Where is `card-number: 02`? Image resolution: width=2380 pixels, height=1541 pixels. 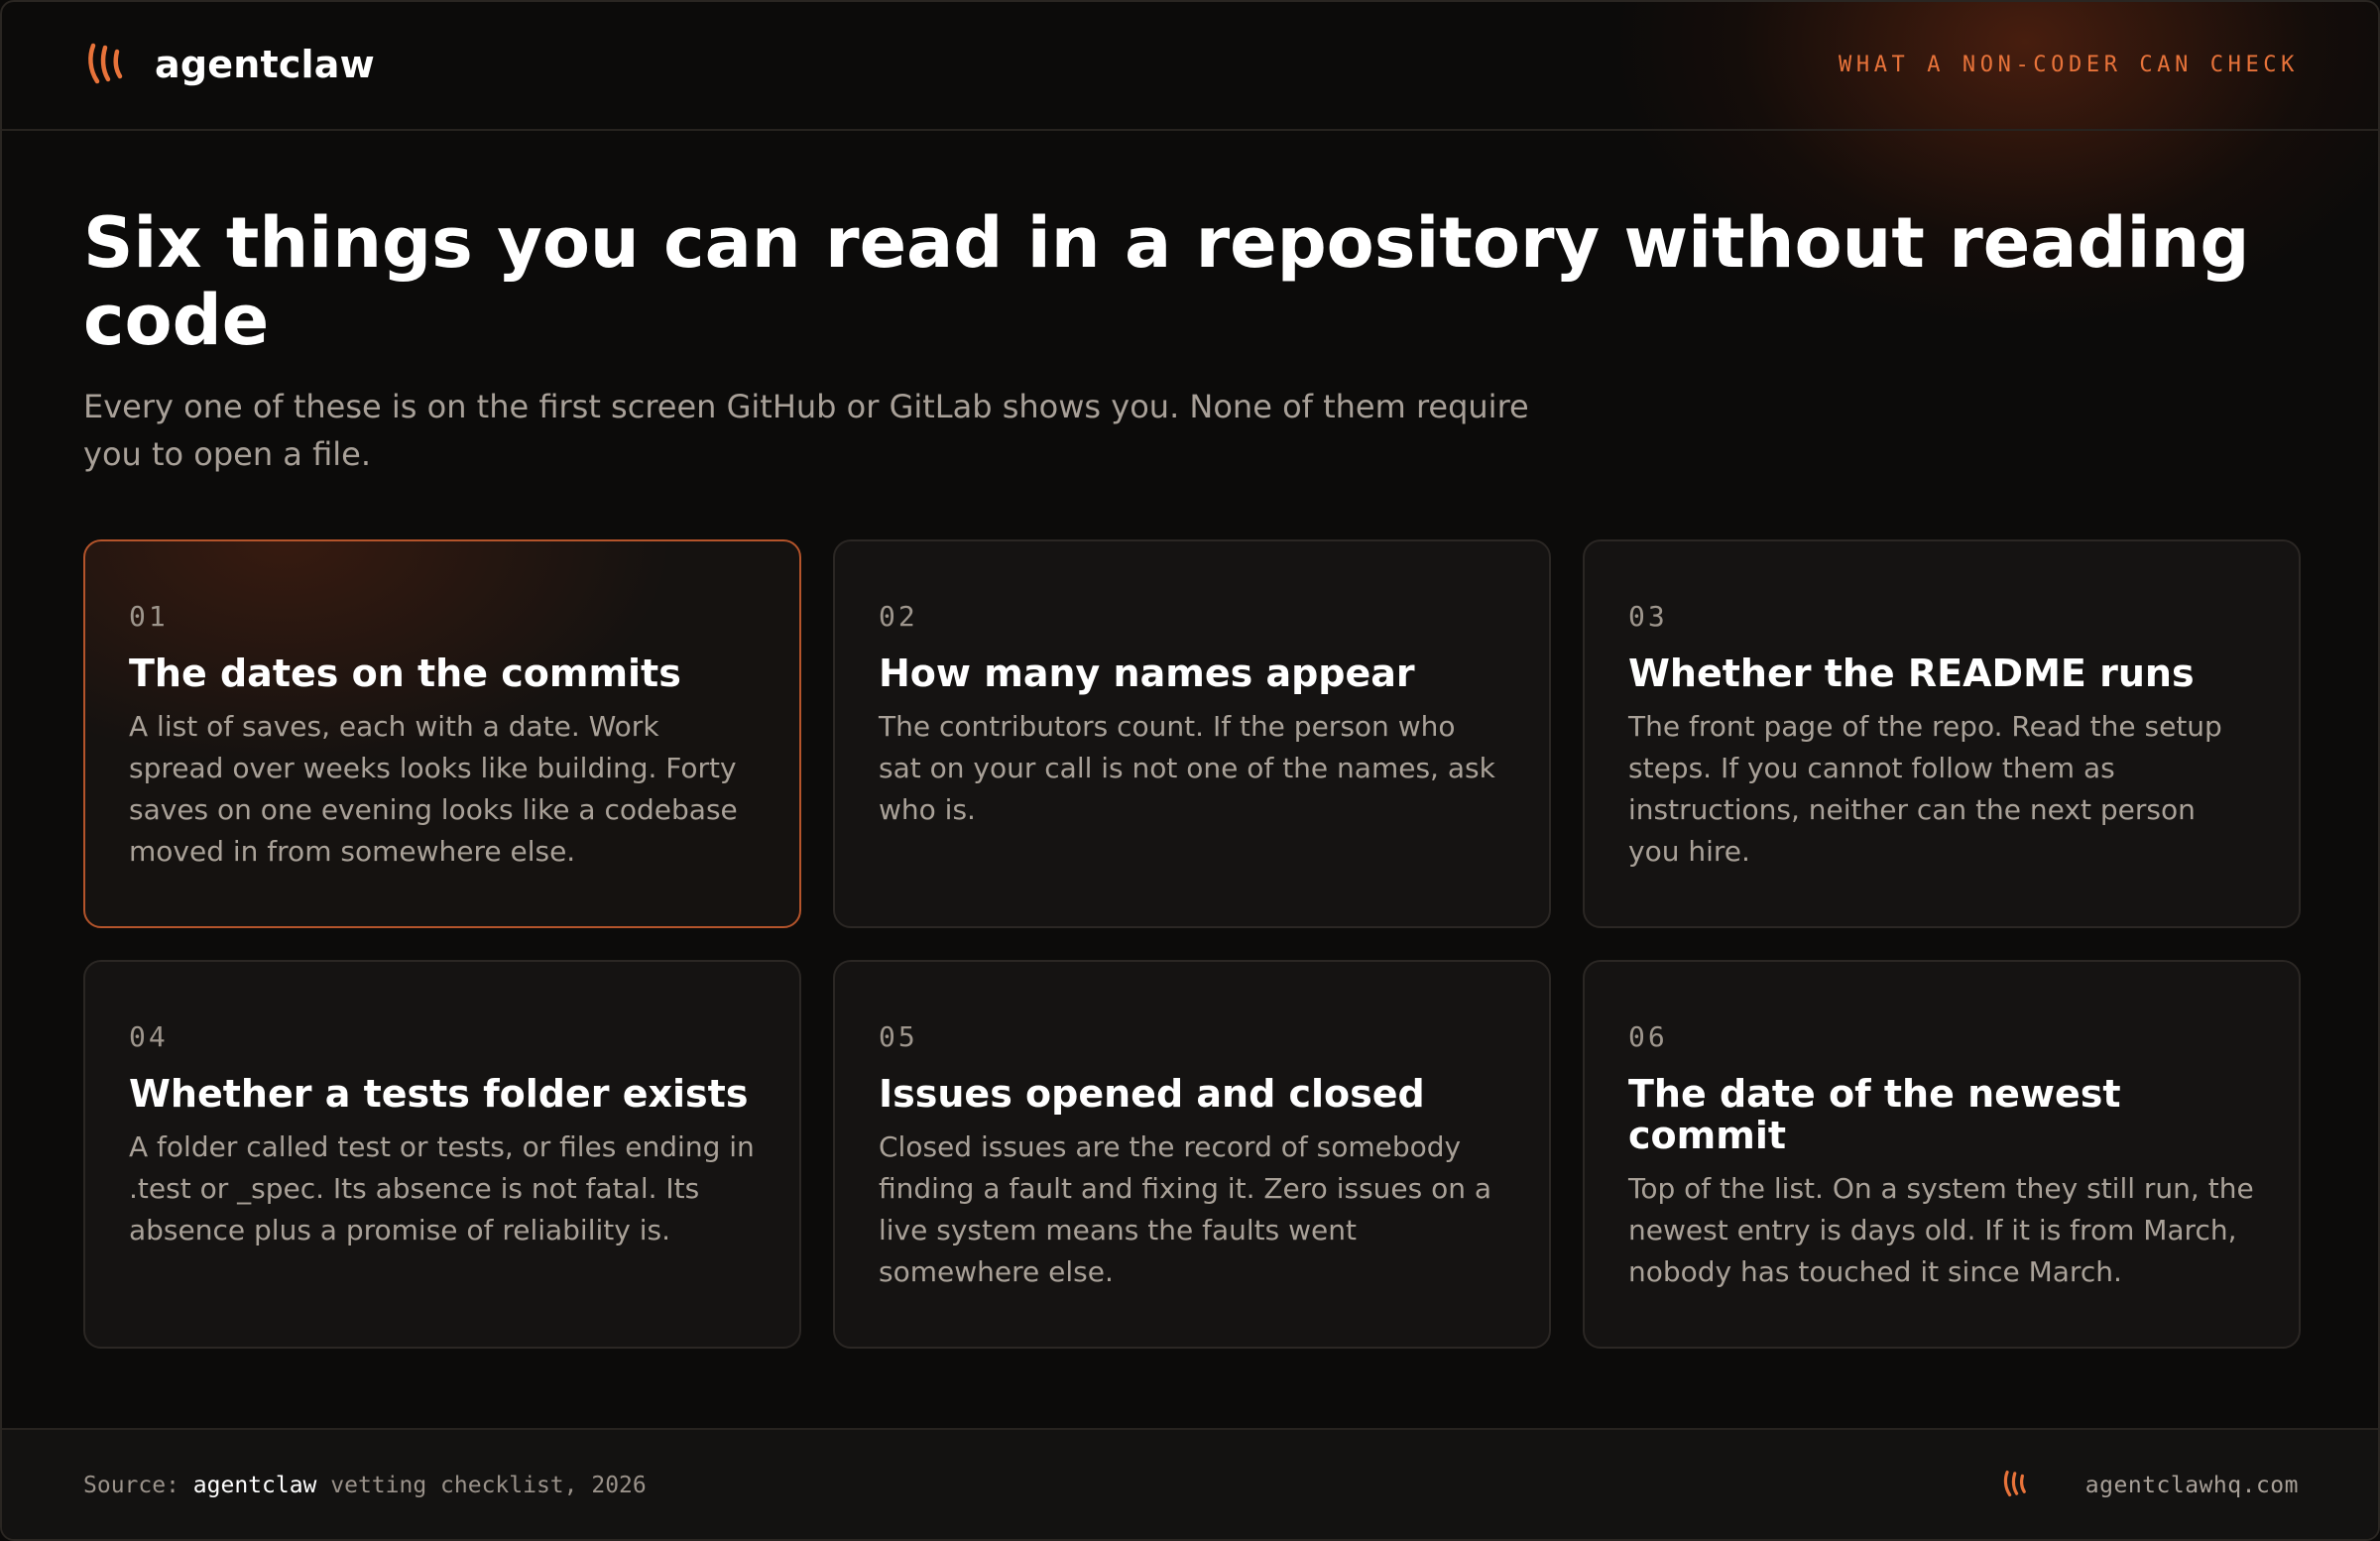 card-number: 02 is located at coordinates (898, 616).